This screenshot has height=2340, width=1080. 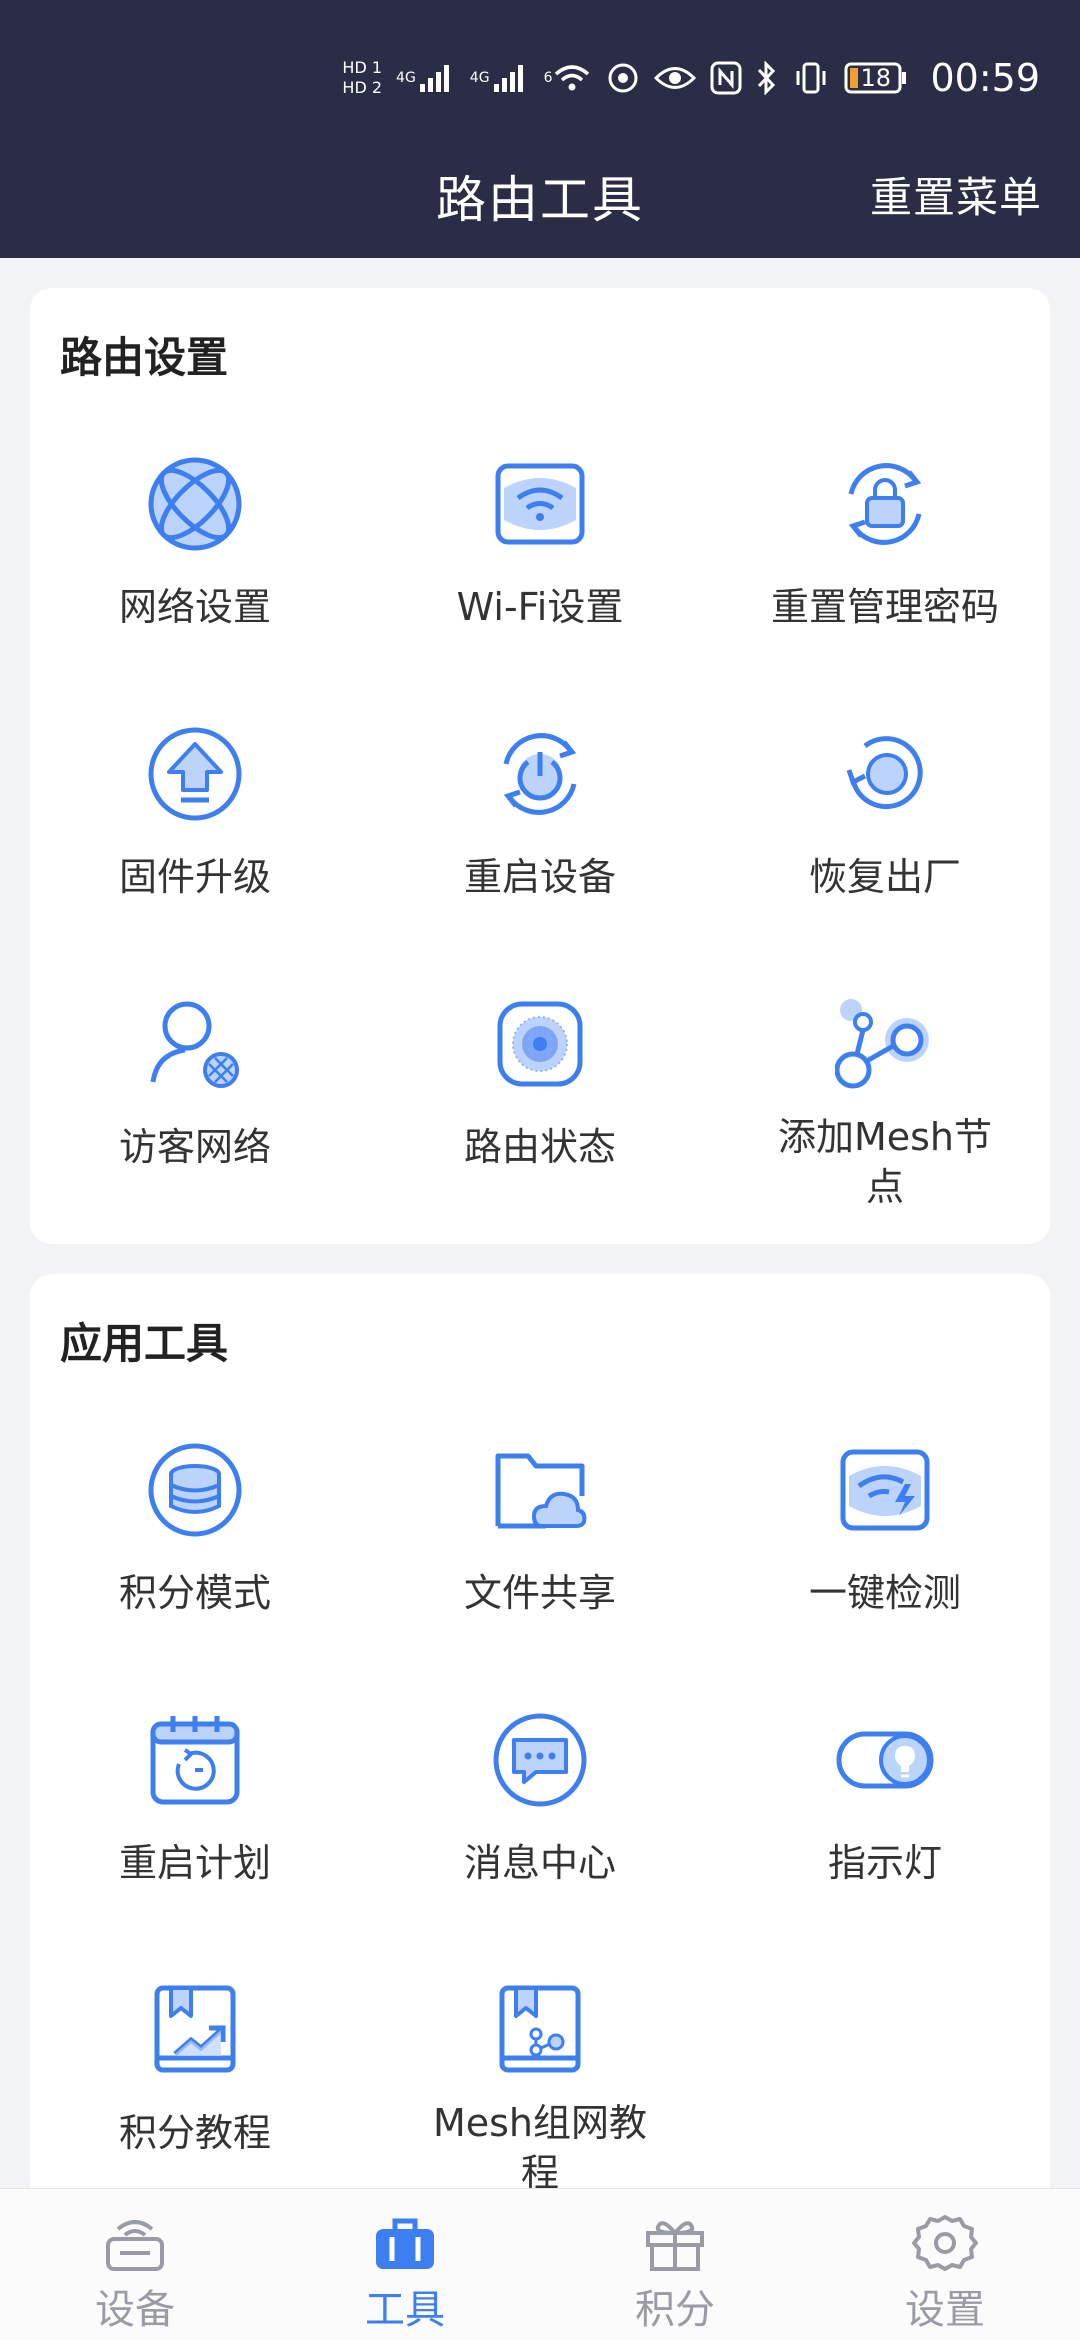 What do you see at coordinates (540, 1760) in the screenshot?
I see `message-icon` at bounding box center [540, 1760].